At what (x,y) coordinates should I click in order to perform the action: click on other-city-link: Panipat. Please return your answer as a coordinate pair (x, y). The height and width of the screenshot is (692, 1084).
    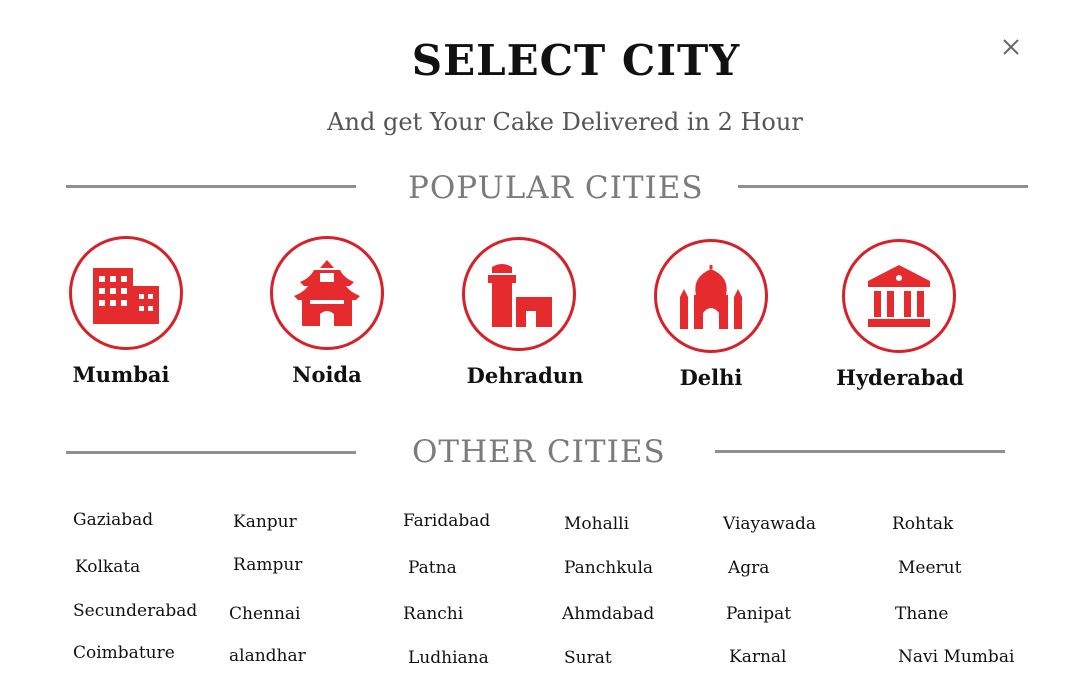
    Looking at the image, I should click on (758, 614).